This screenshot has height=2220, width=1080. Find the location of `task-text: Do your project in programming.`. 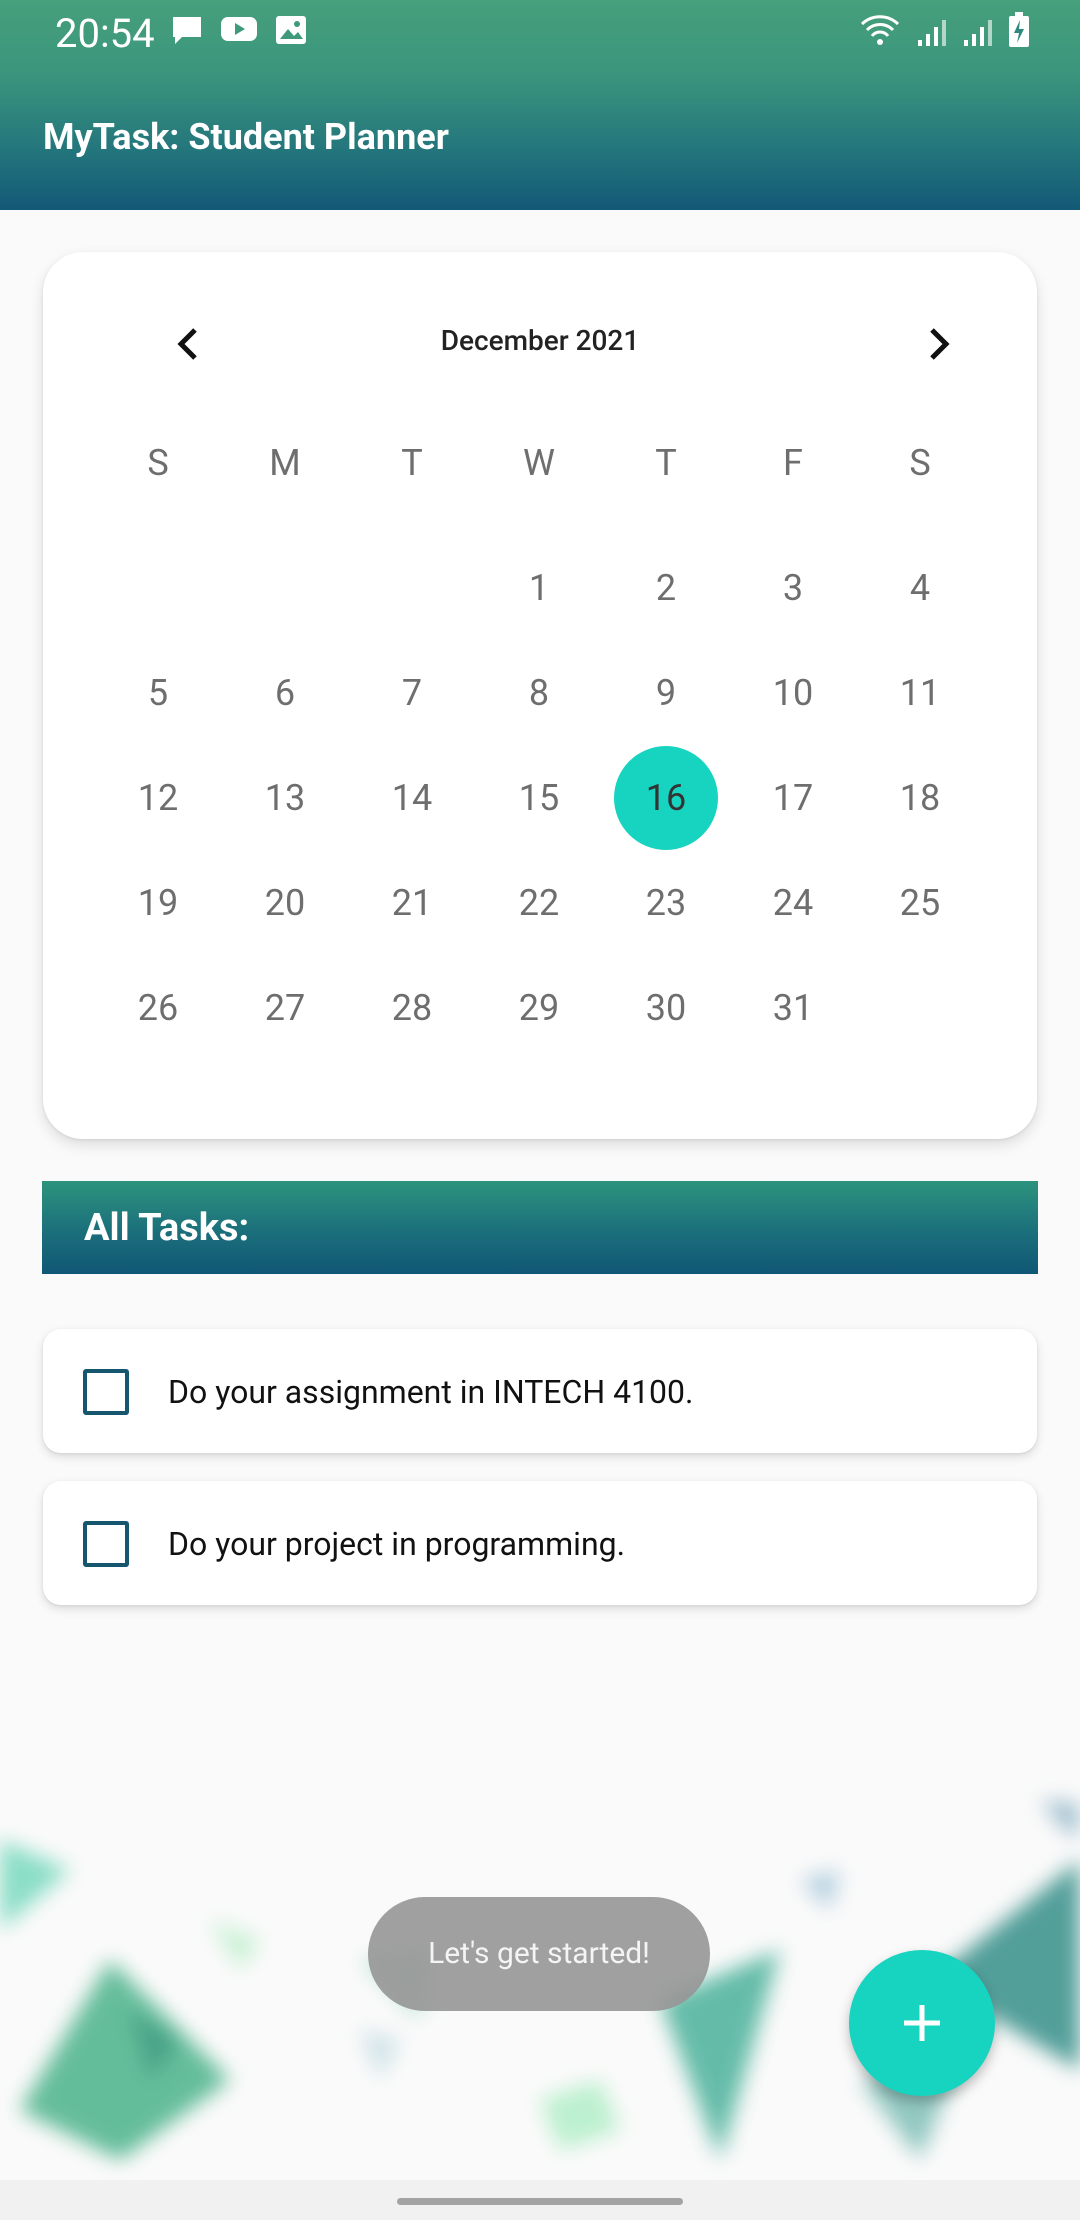

task-text: Do your project in programming. is located at coordinates (397, 1544).